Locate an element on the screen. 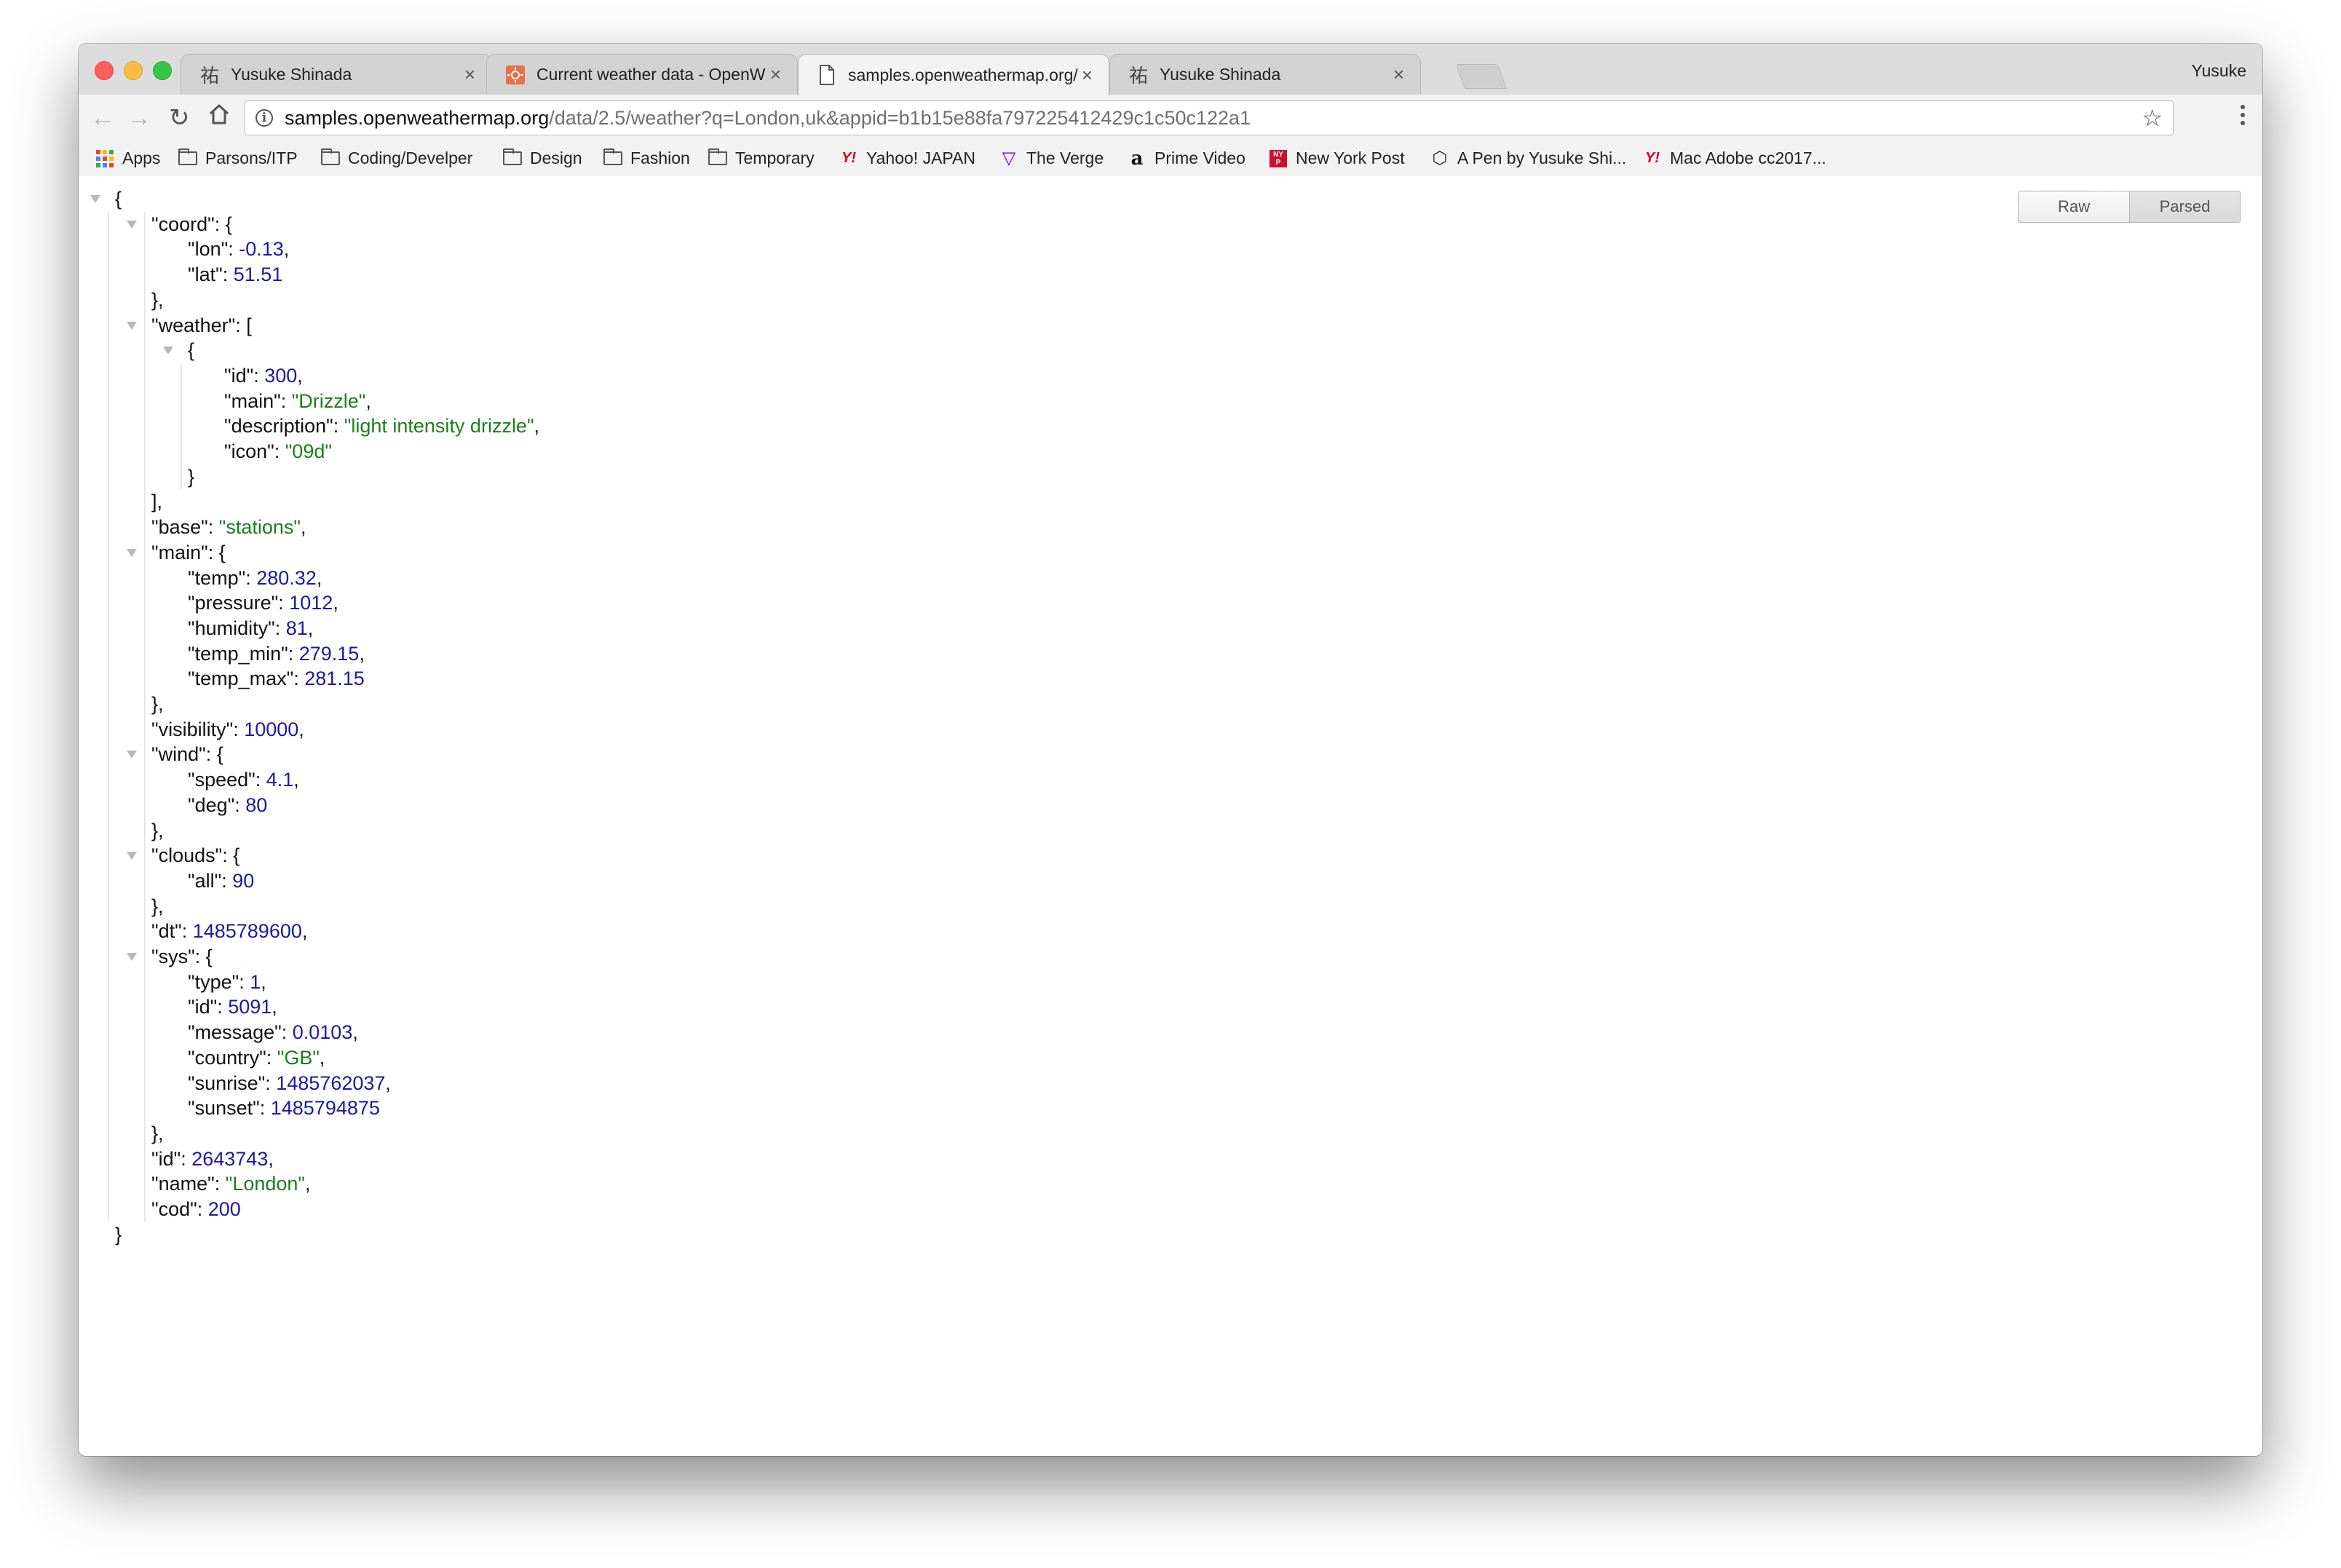 Image resolution: width=2341 pixels, height=1568 pixels. json-line: "lon": -0.13, is located at coordinates (238, 249).